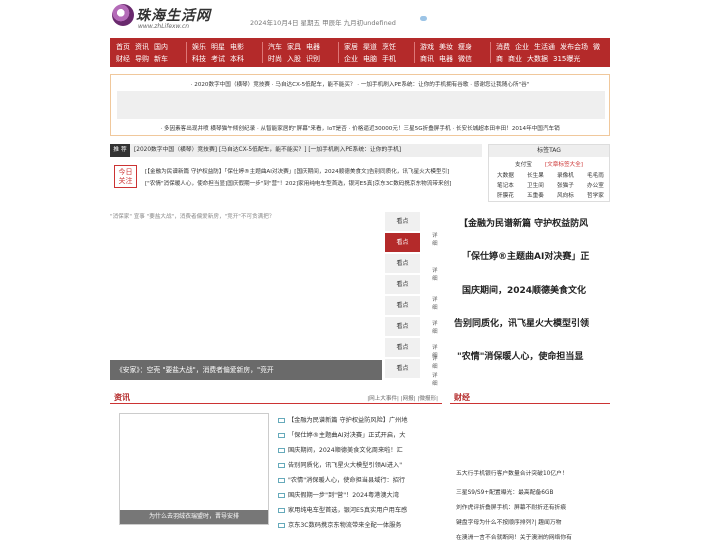 This screenshot has height=541, width=720. I want to click on list-item: 家用纯电车型首选，银河E5真实用户用车感, so click(342, 510).